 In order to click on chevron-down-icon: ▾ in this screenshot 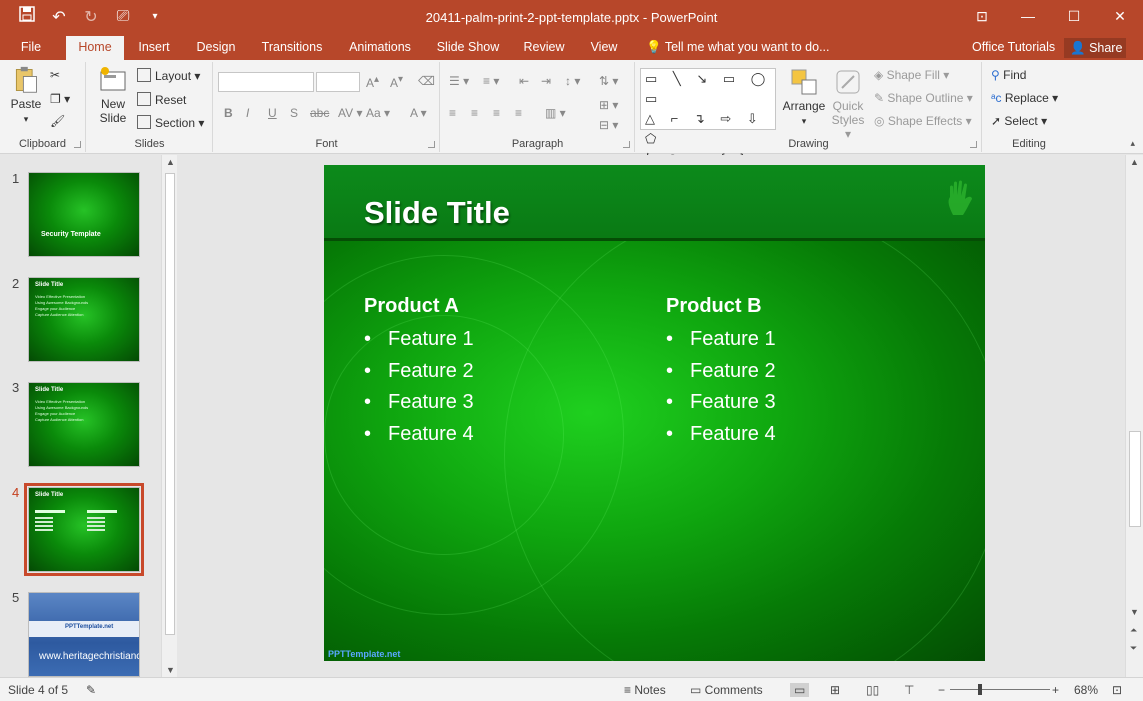, I will do `click(26, 119)`.